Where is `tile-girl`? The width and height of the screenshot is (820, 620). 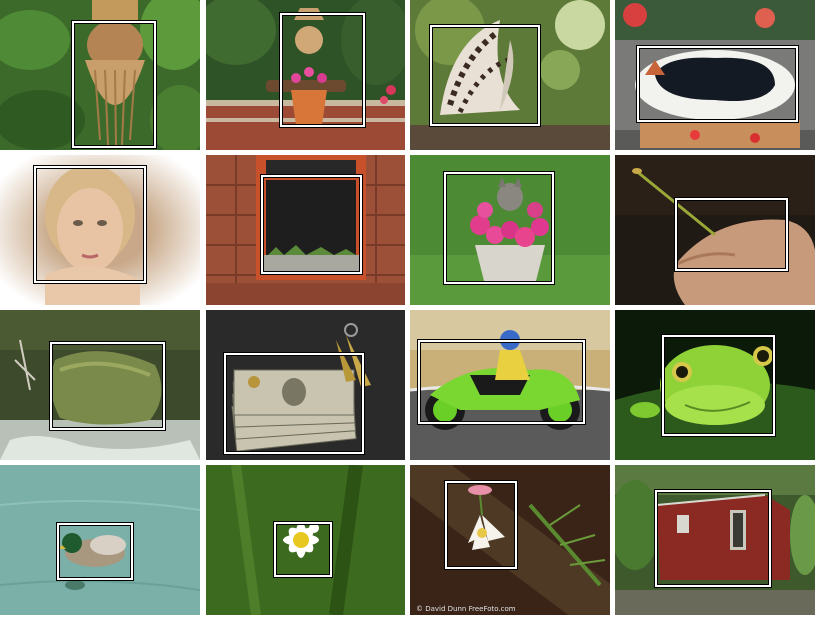 tile-girl is located at coordinates (100, 230).